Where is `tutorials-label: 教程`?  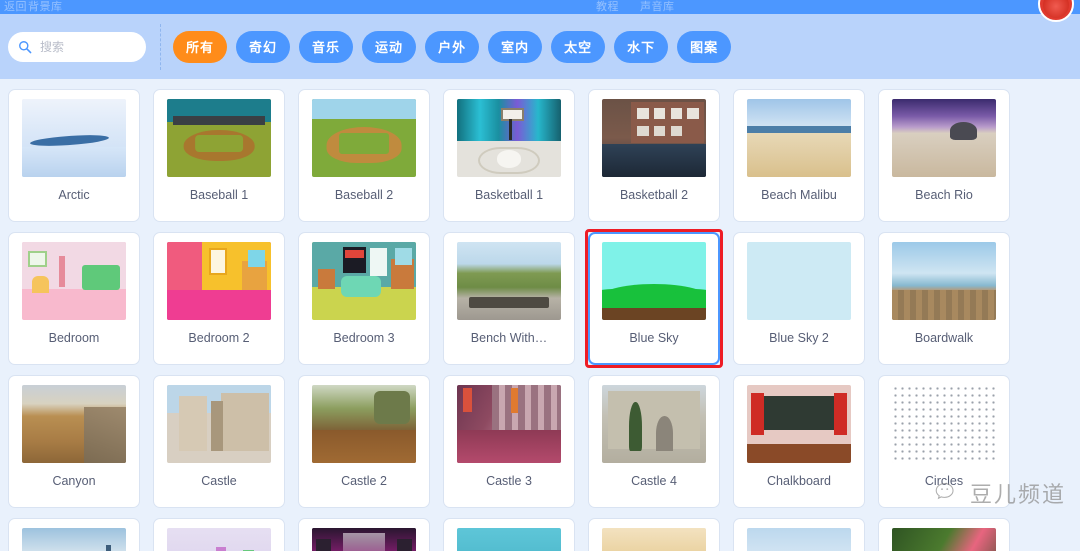 tutorials-label: 教程 is located at coordinates (607, 7).